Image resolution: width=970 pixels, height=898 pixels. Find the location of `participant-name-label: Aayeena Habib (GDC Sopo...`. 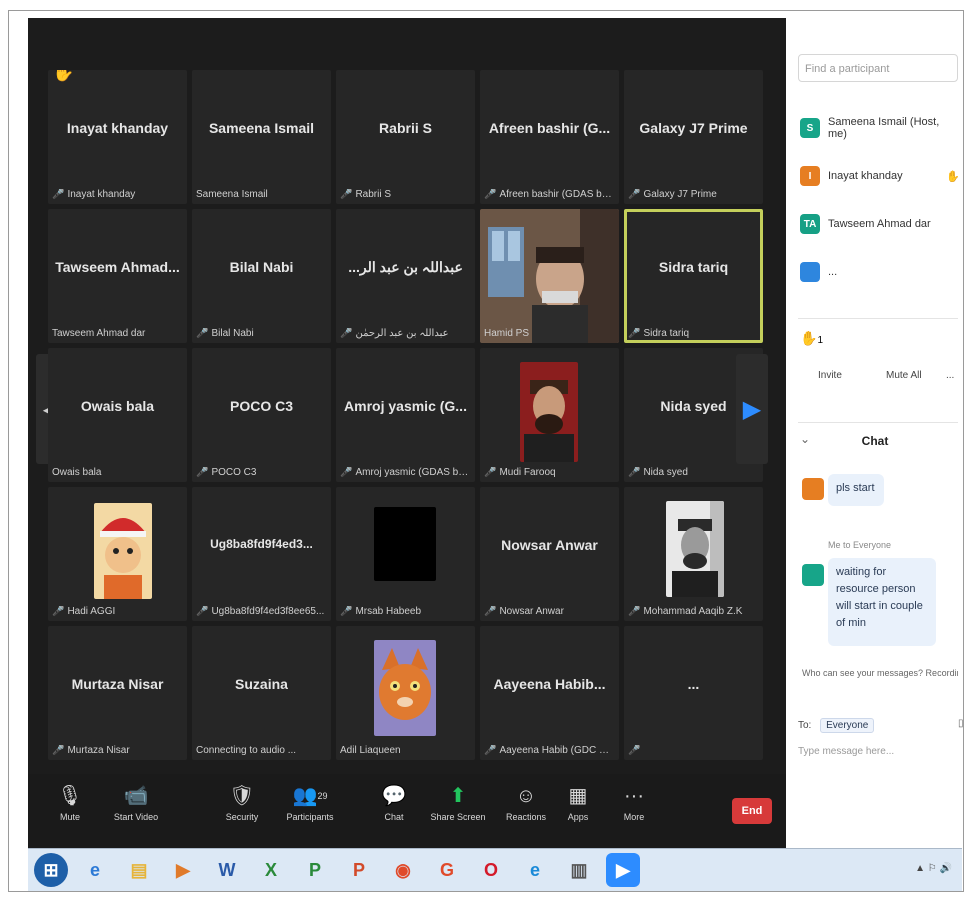

participant-name-label: Aayeena Habib (GDC Sopo... is located at coordinates (557, 750).